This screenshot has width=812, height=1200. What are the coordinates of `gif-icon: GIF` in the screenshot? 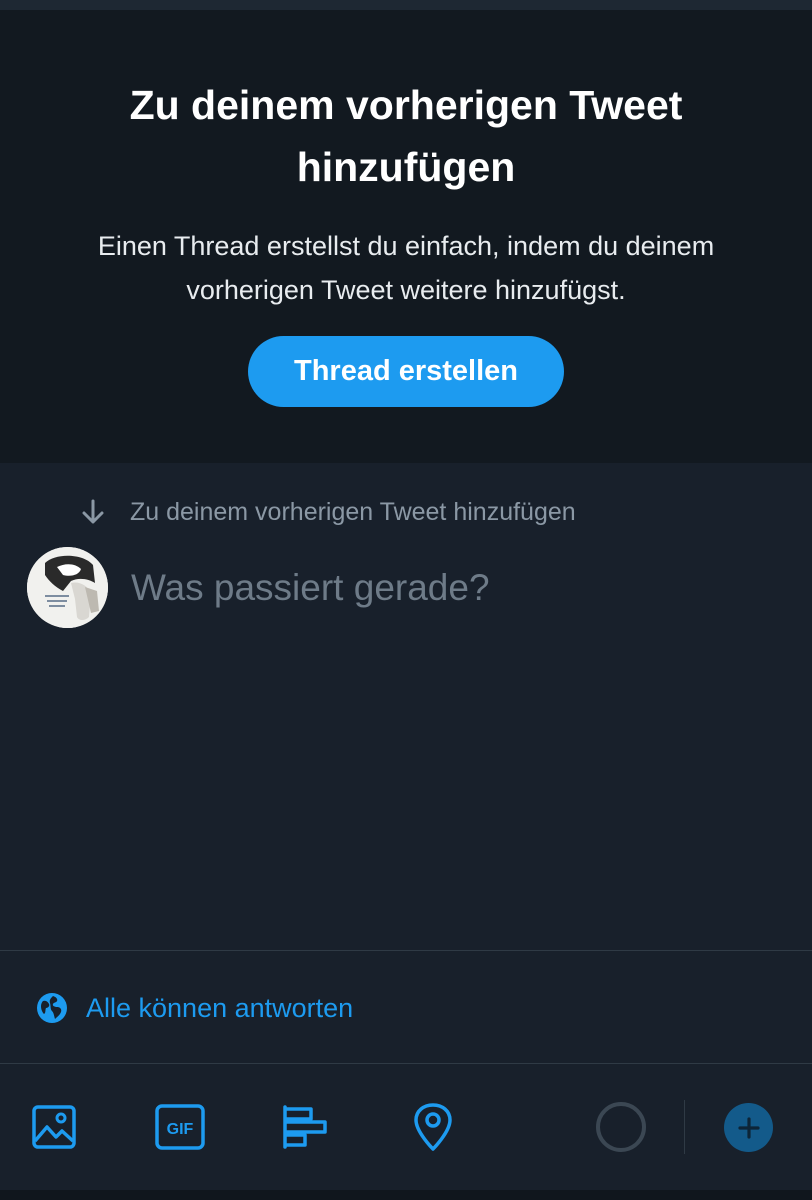 It's located at (180, 1127).